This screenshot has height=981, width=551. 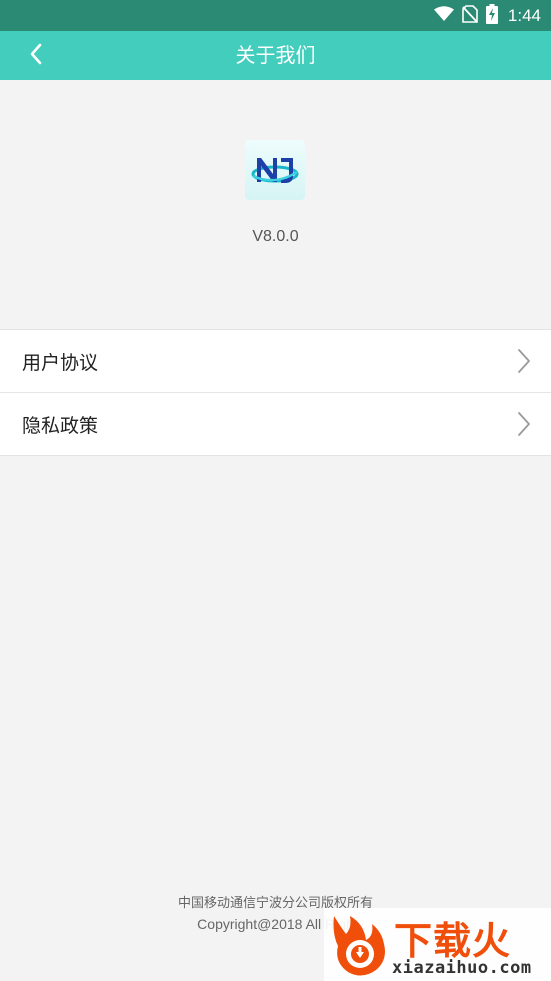 What do you see at coordinates (524, 15) in the screenshot?
I see `status-time: 1:44` at bounding box center [524, 15].